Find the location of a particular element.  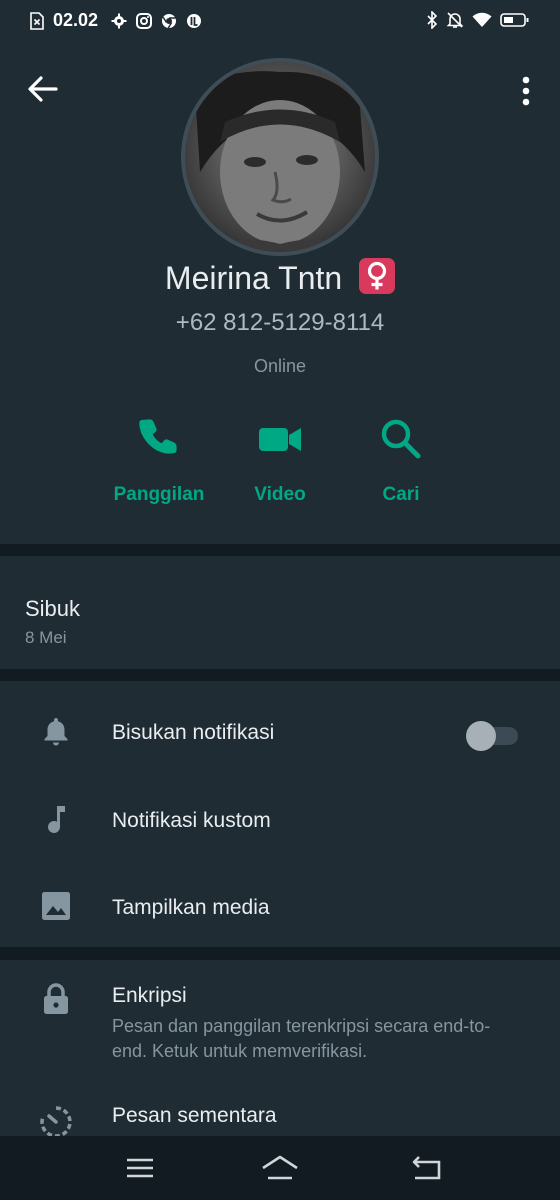

contact-name-row: Meirina Tntn is located at coordinates (280, 277).